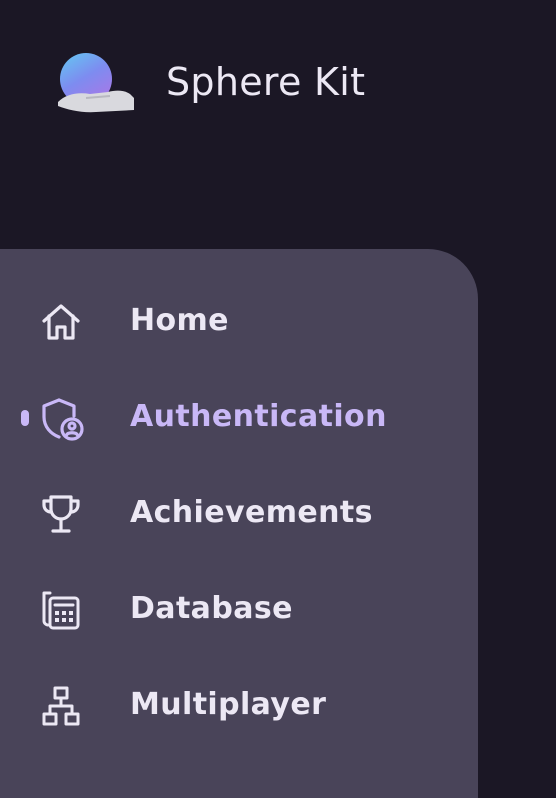  What do you see at coordinates (179, 320) in the screenshot?
I see `sidebar-item-label: Home` at bounding box center [179, 320].